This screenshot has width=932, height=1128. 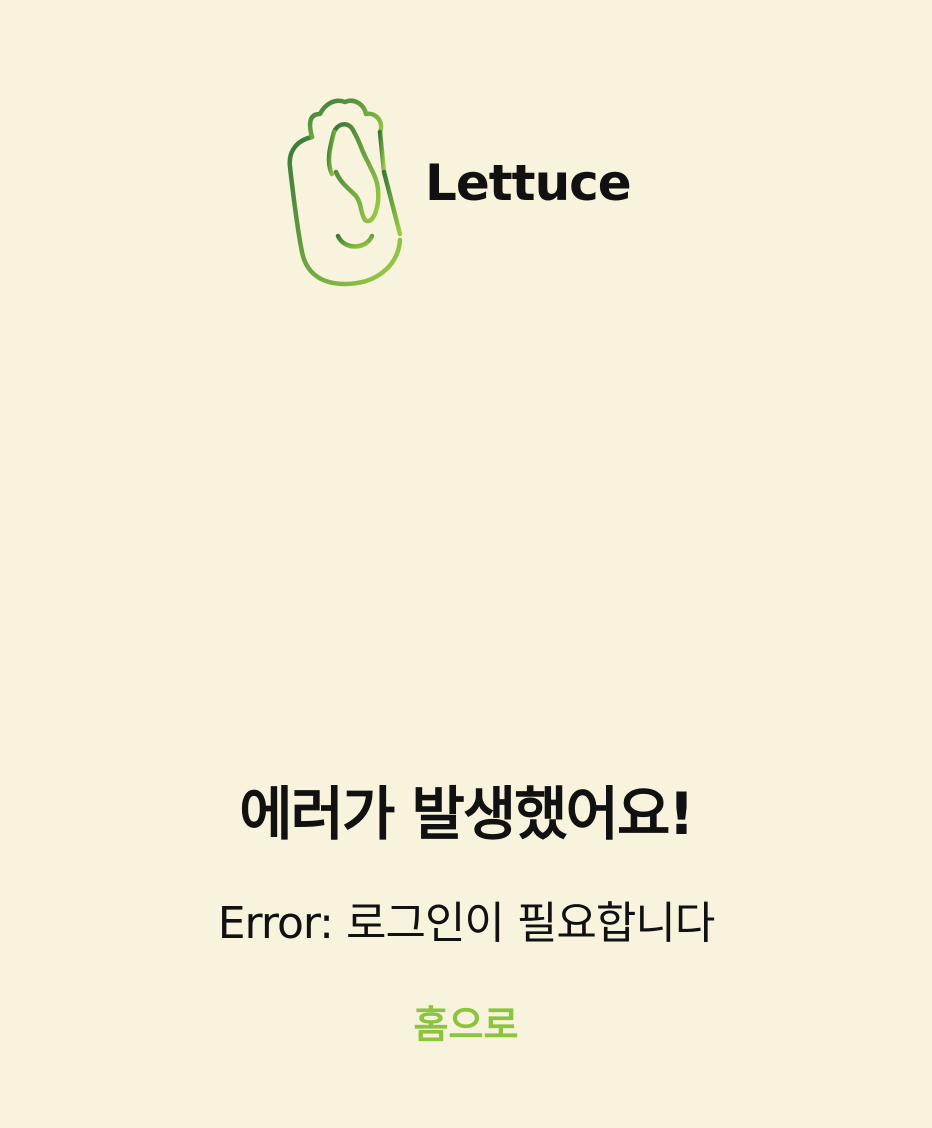 What do you see at coordinates (528, 183) in the screenshot?
I see `logo-wordmark: Lettuce` at bounding box center [528, 183].